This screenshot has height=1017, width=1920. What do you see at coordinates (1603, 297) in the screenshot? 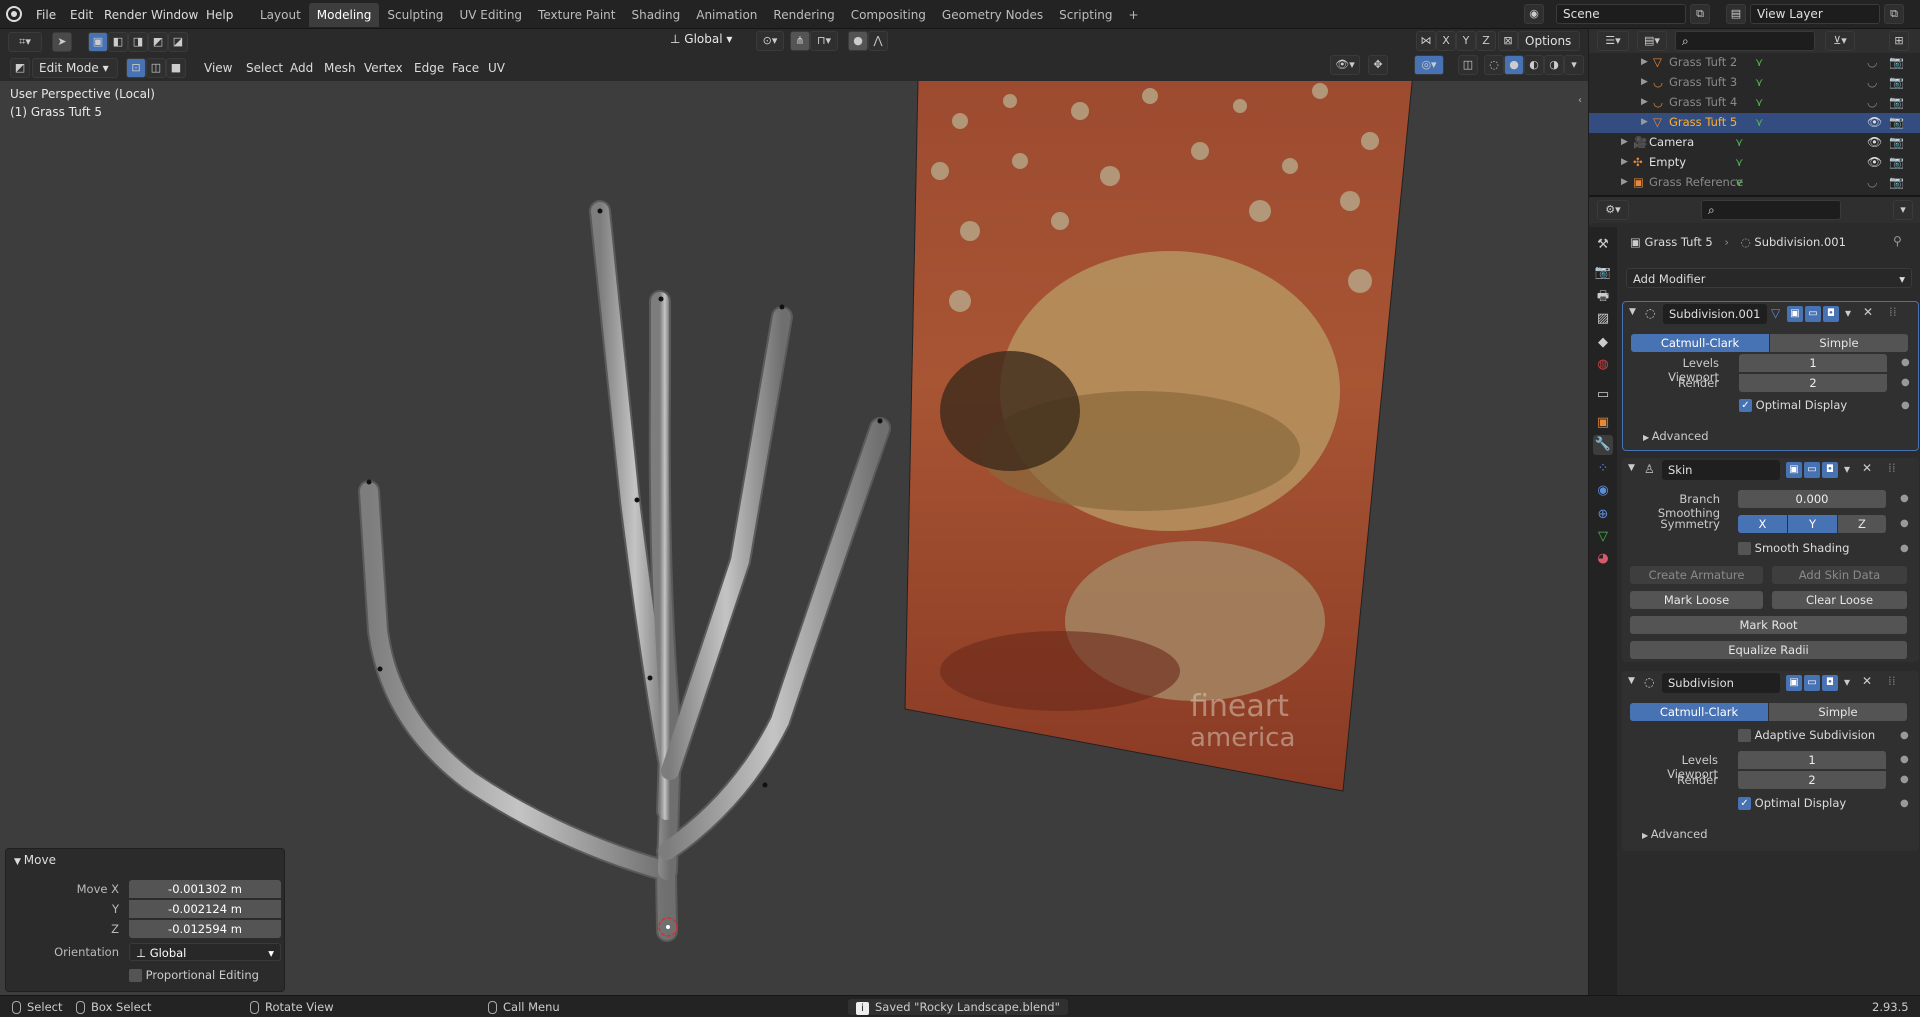
I see `output-tab-icon: 🖶` at bounding box center [1603, 297].